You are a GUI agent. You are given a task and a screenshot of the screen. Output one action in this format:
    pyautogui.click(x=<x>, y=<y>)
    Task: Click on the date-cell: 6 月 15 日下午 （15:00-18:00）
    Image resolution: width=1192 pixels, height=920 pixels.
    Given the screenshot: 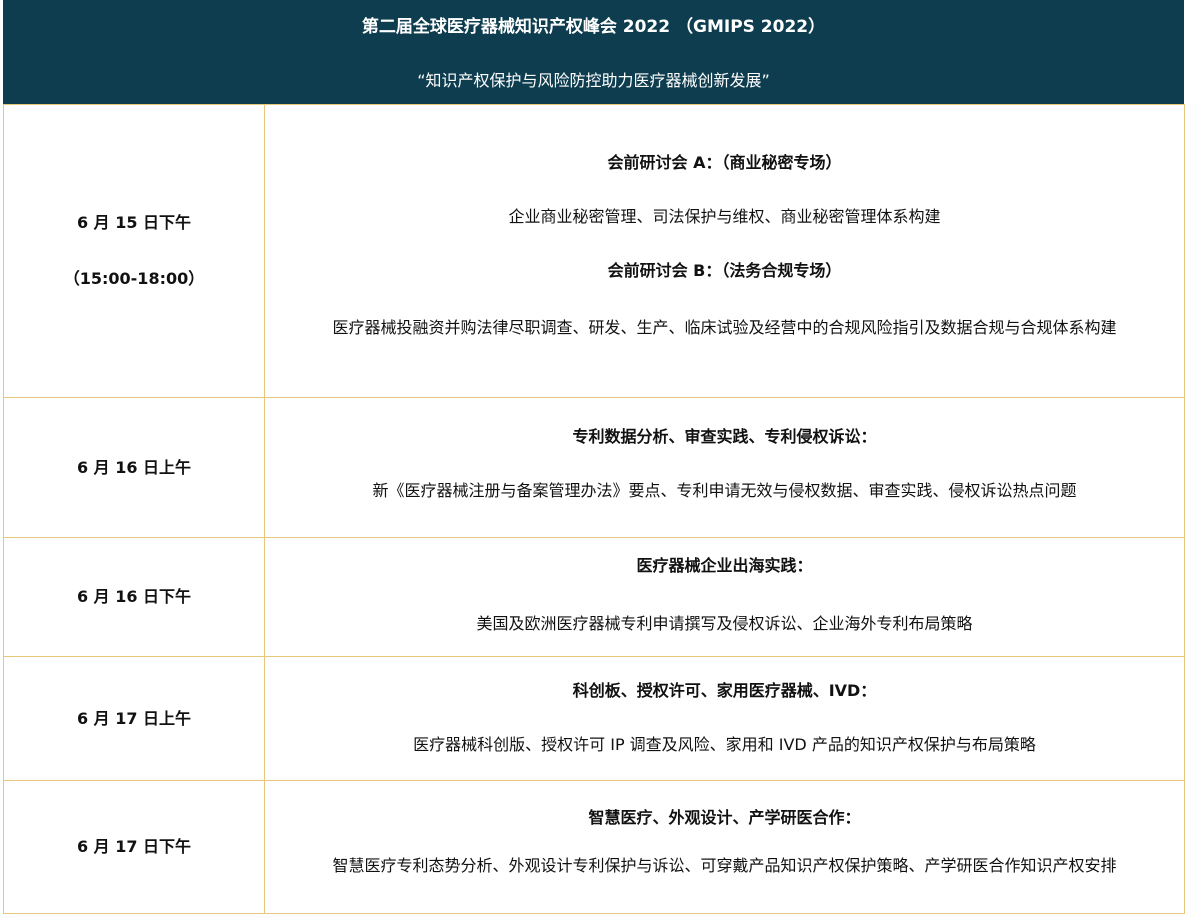 What is the action you would take?
    pyautogui.click(x=134, y=251)
    